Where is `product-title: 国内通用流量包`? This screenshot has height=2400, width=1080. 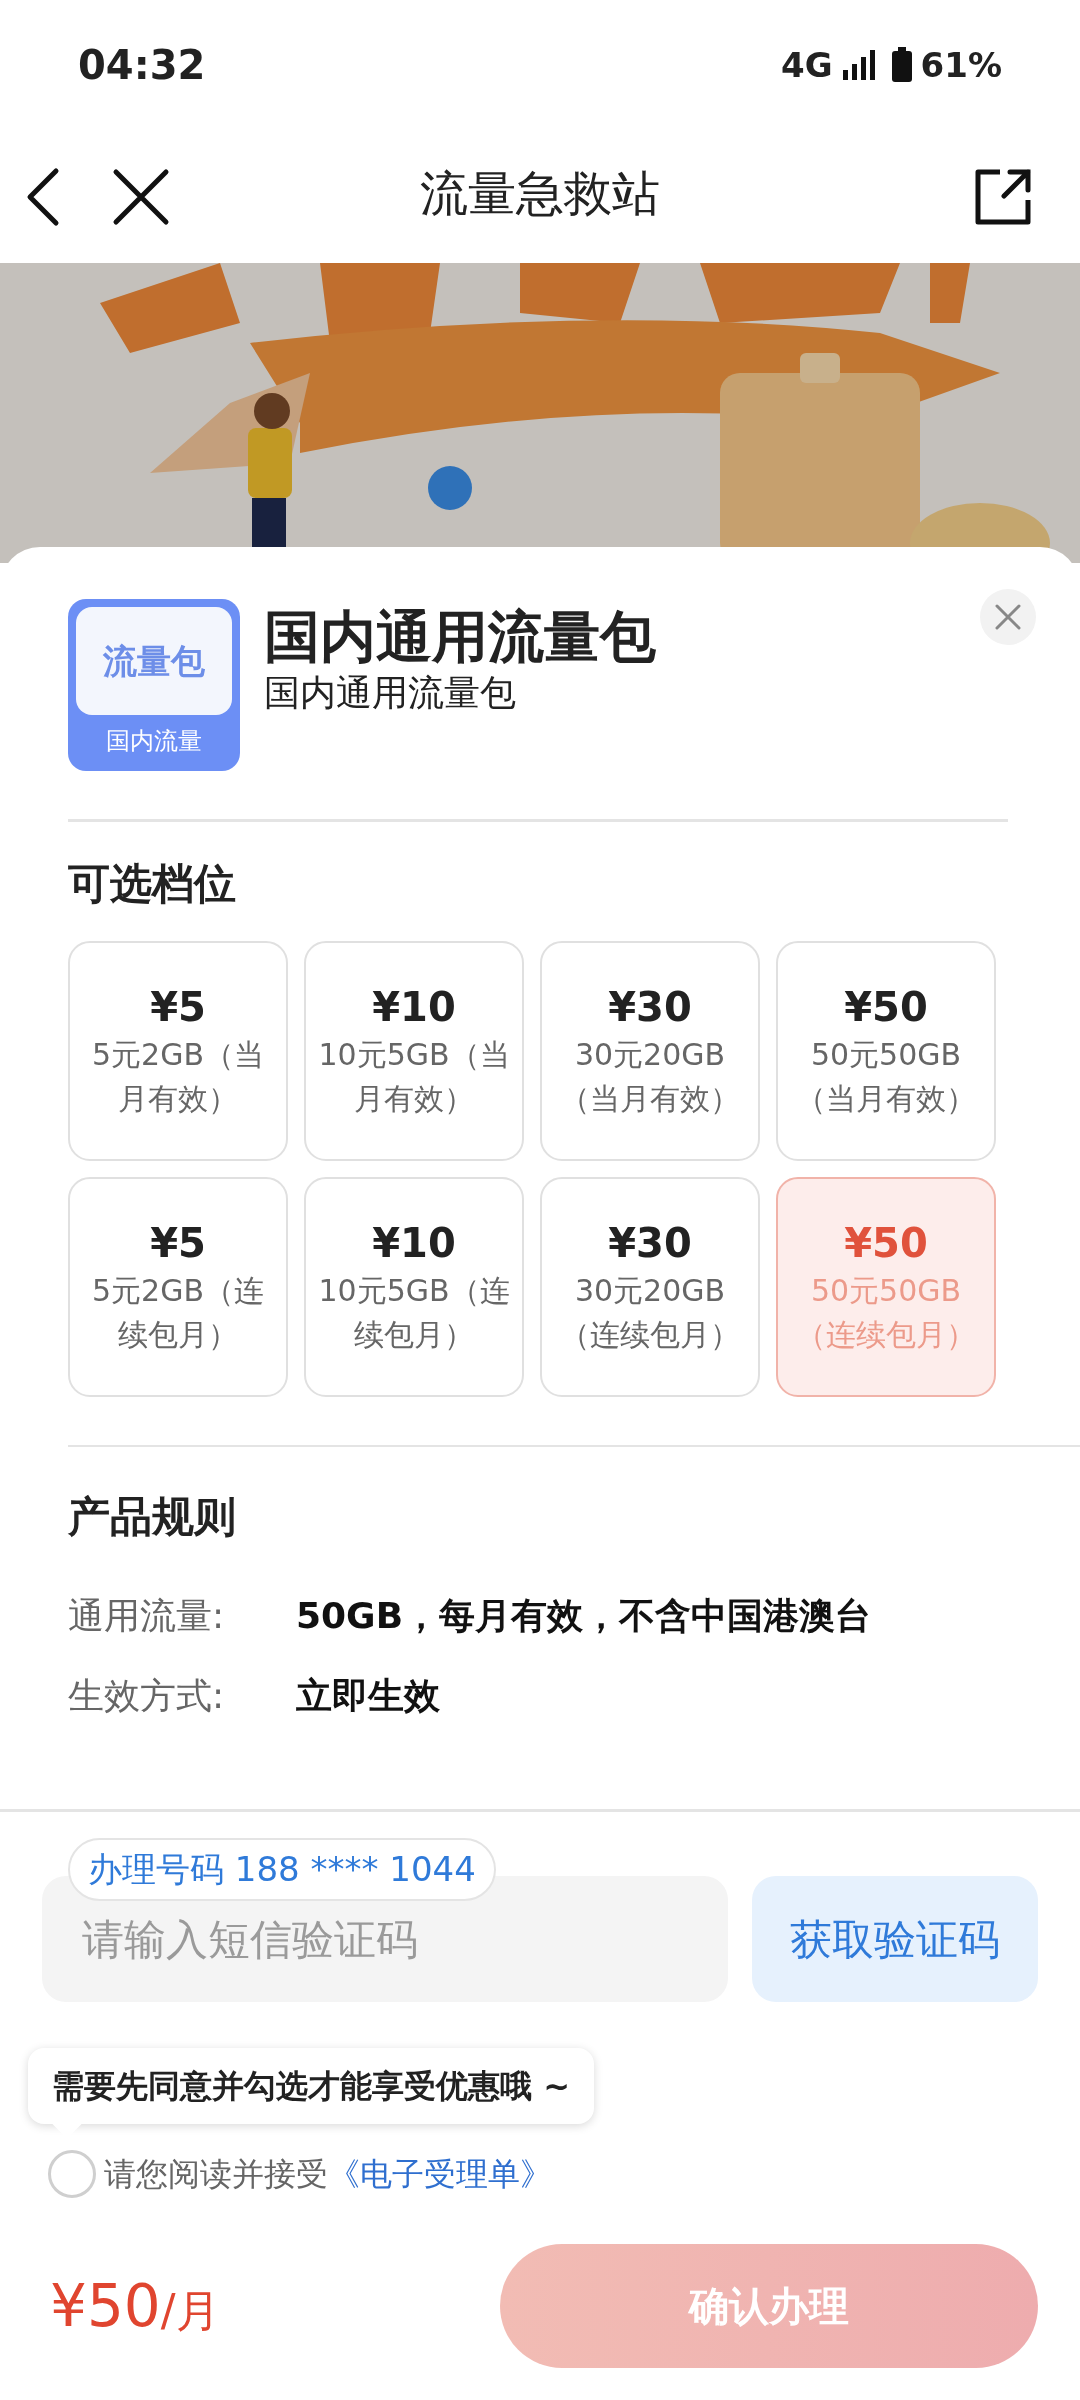
product-title: 国内通用流量包 is located at coordinates (460, 637).